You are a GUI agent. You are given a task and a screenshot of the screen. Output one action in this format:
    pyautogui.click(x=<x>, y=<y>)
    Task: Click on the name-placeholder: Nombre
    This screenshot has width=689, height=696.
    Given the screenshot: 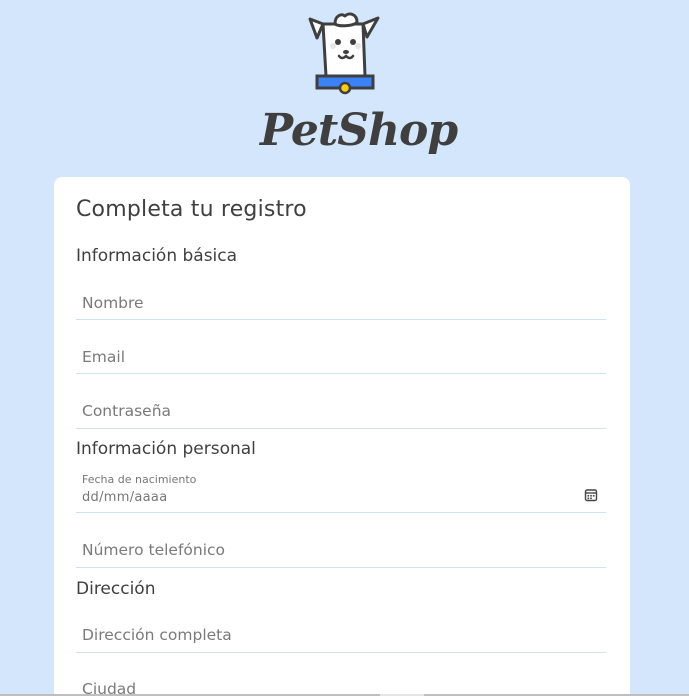 What is the action you would take?
    pyautogui.click(x=113, y=303)
    